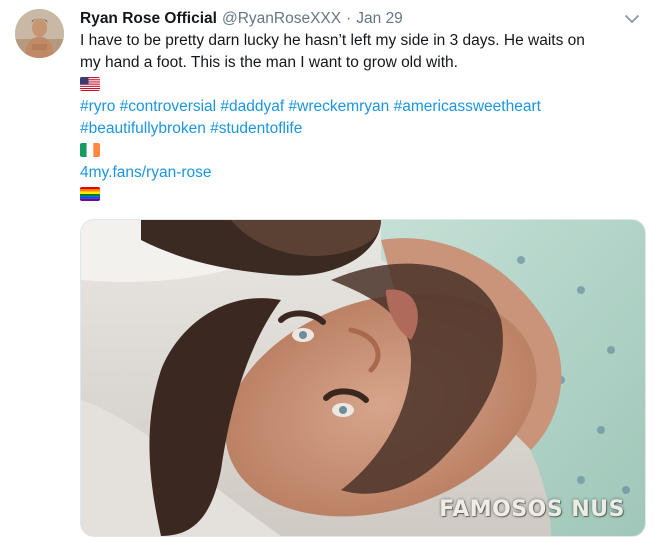 The width and height of the screenshot is (660, 551). Describe the element at coordinates (90, 84) in the screenshot. I see `us-flag-icon` at that location.